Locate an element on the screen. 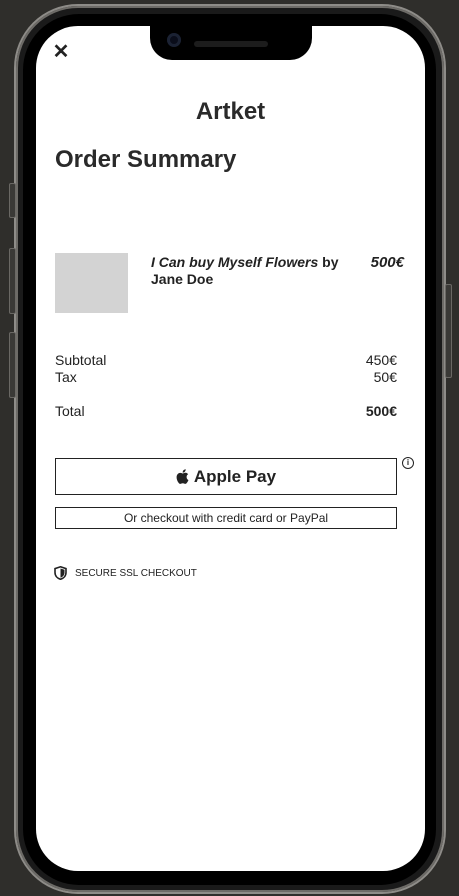 The width and height of the screenshot is (459, 896). info-icon: i is located at coordinates (408, 463).